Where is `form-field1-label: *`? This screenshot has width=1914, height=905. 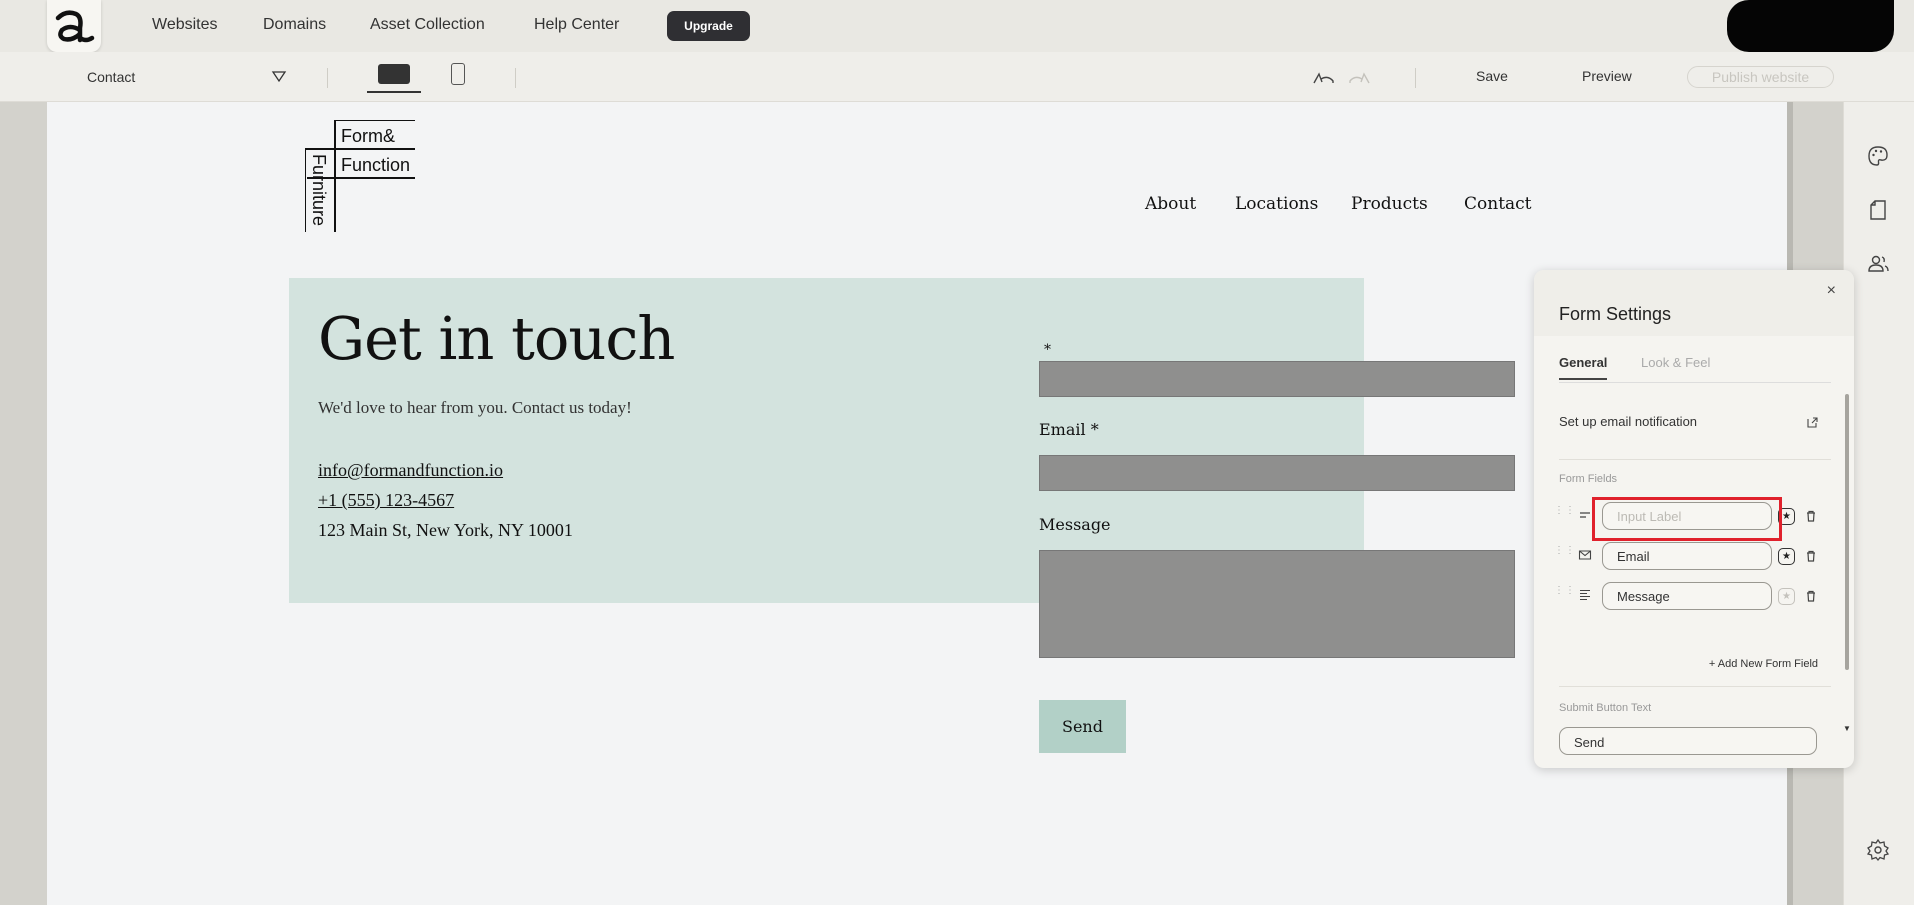
form-field1-label: * is located at coordinates (1047, 350).